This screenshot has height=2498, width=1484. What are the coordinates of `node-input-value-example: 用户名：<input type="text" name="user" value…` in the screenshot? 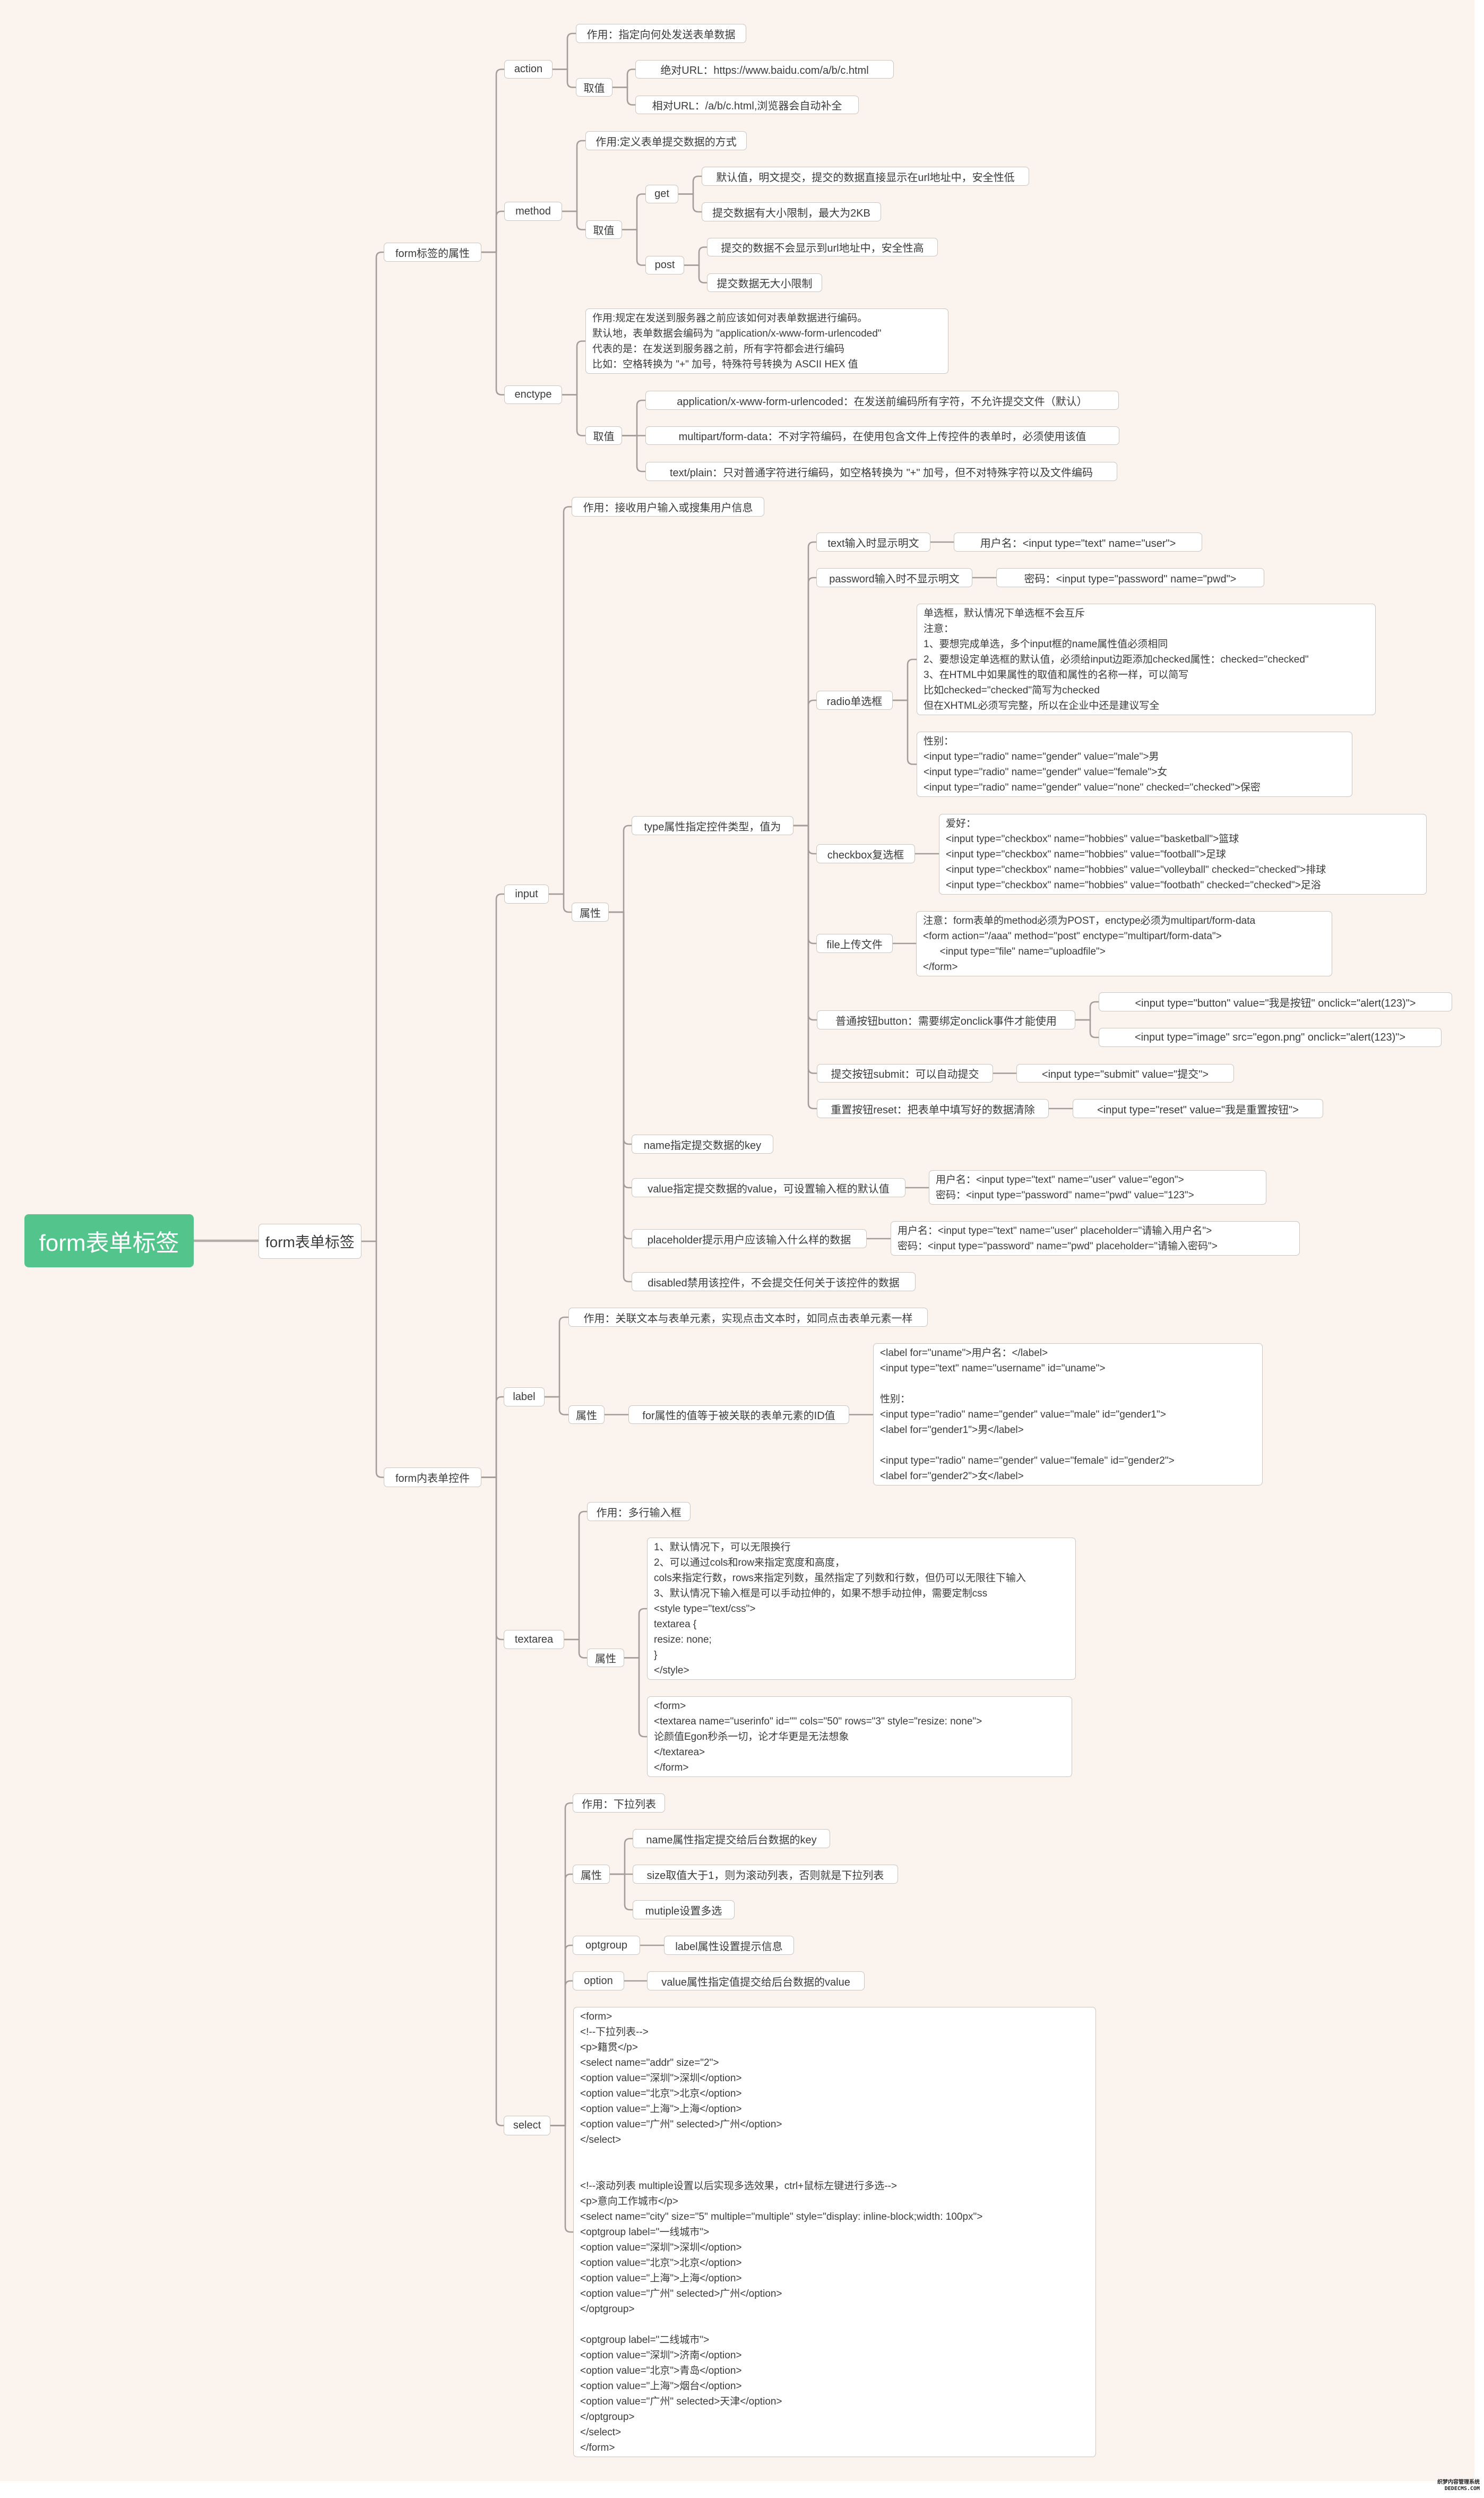 It's located at (1098, 1187).